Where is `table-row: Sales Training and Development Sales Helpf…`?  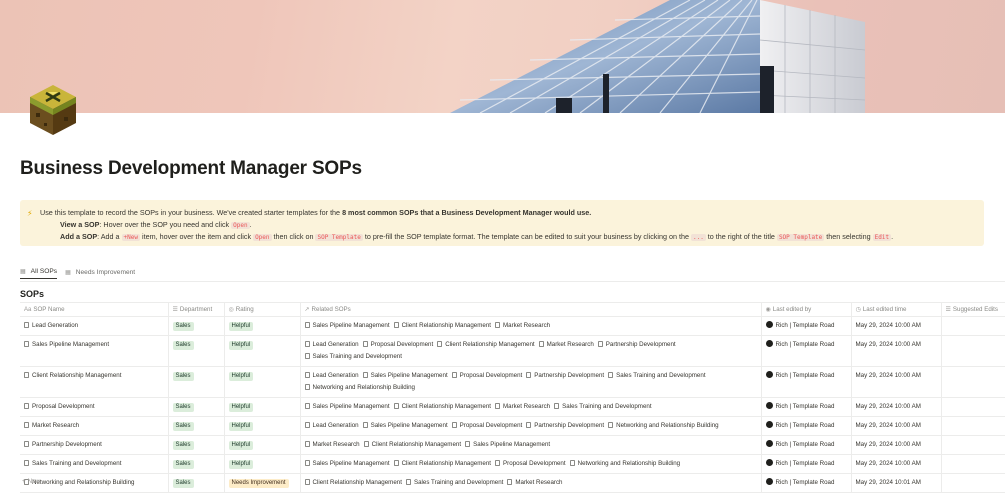 table-row: Sales Training and Development Sales Helpf… is located at coordinates (512, 464).